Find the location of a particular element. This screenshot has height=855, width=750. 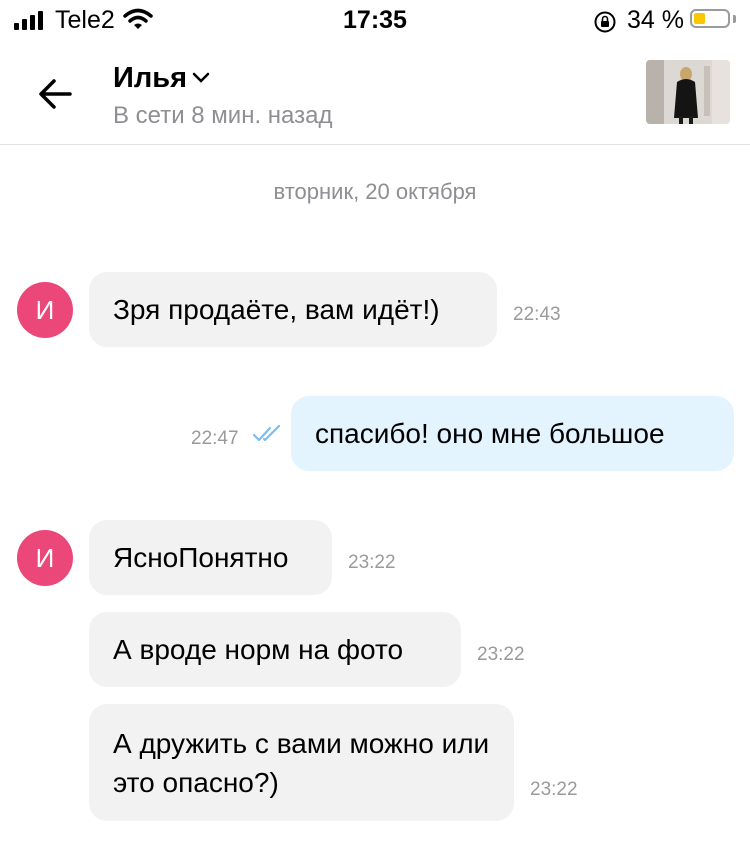

message-text: А дружить с вами можно или это опасно?) is located at coordinates (301, 763).